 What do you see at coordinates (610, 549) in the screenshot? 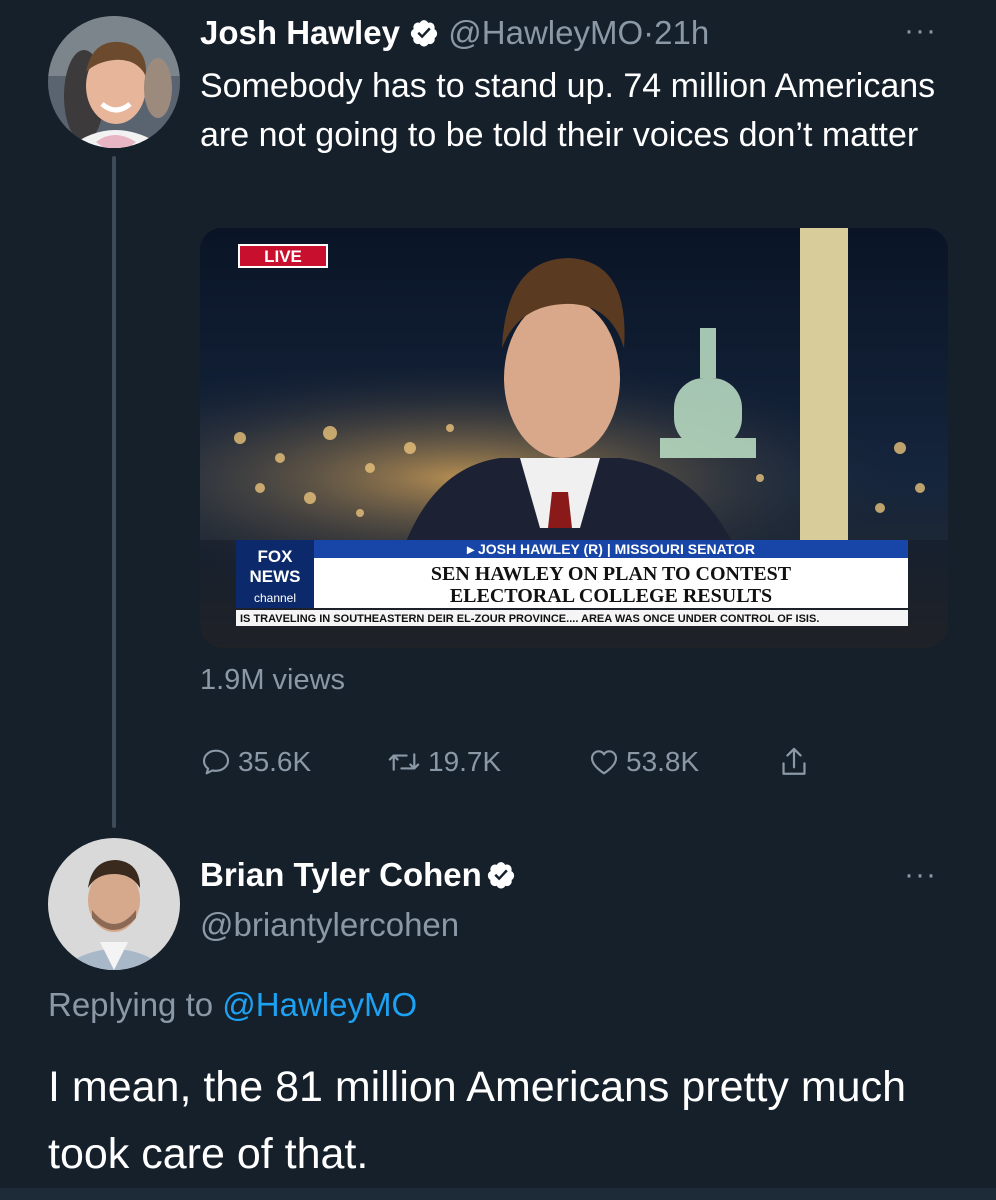
I see `lower-third-name: ▸ JOSH HAWLEY (R) | MISSOURI SENATOR` at bounding box center [610, 549].